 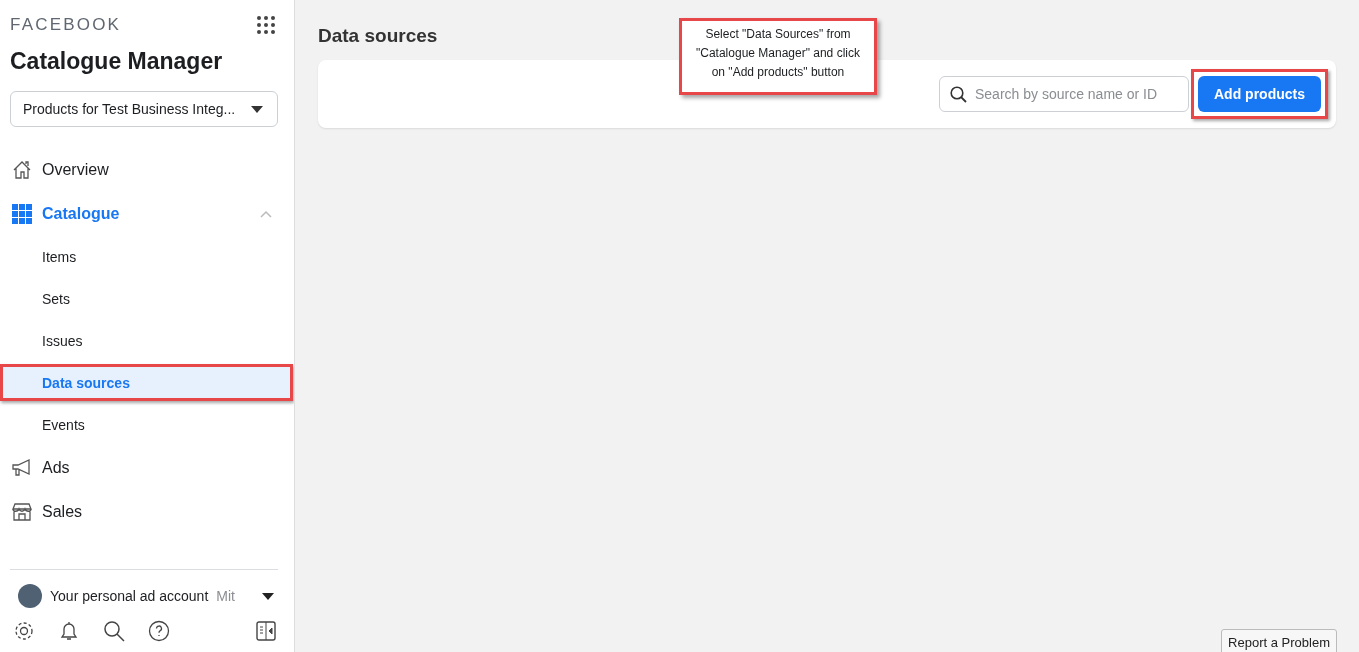 What do you see at coordinates (22, 214) in the screenshot?
I see `grid-icon` at bounding box center [22, 214].